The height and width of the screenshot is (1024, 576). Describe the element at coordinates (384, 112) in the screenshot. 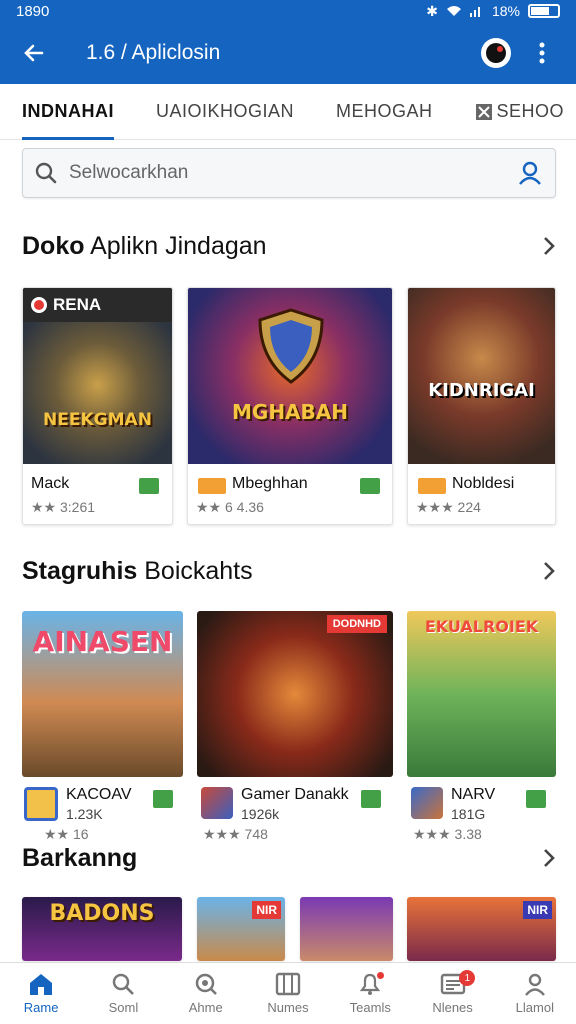

I see `tab-mehogah: MEHOGAH` at that location.